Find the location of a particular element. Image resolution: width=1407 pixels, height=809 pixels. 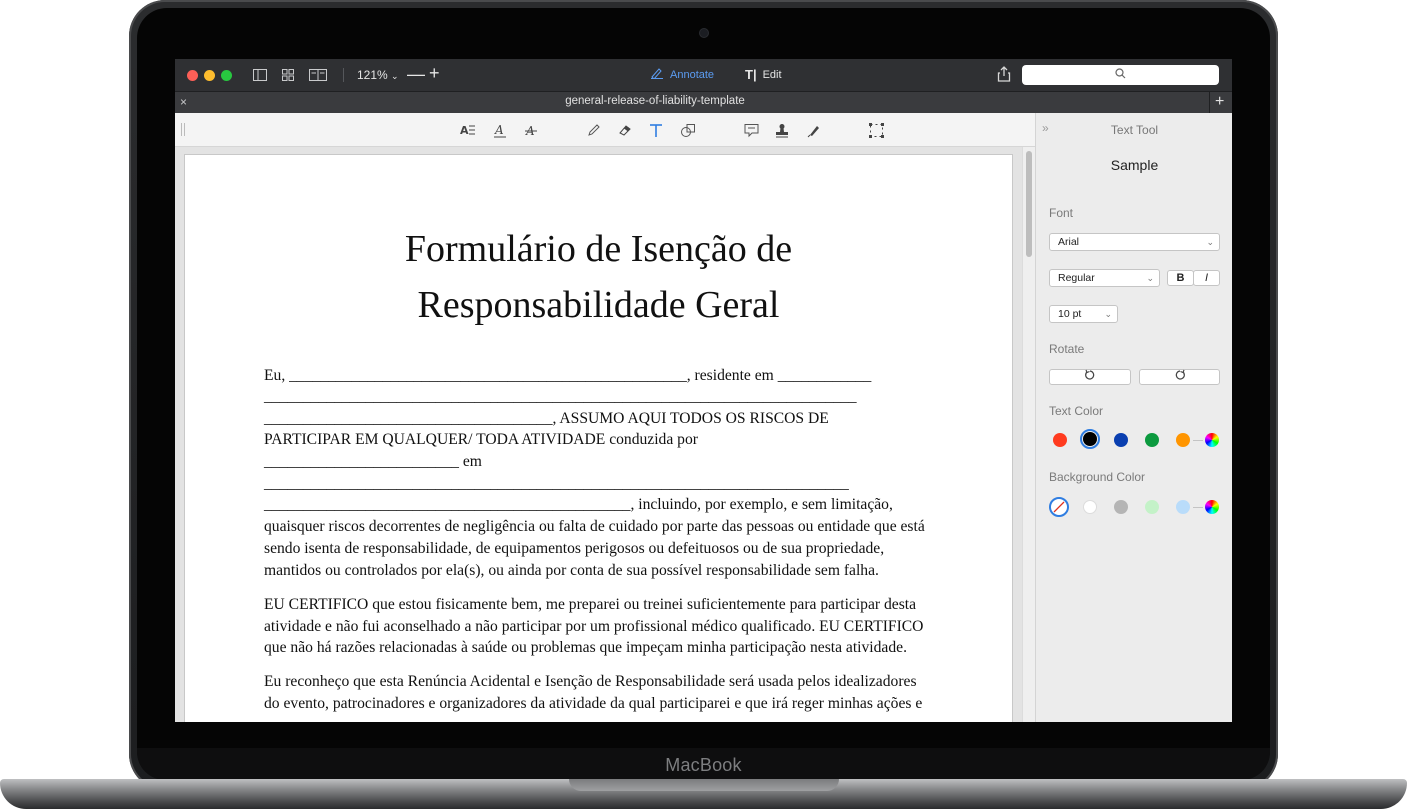

note-comment-icon is located at coordinates (751, 130).